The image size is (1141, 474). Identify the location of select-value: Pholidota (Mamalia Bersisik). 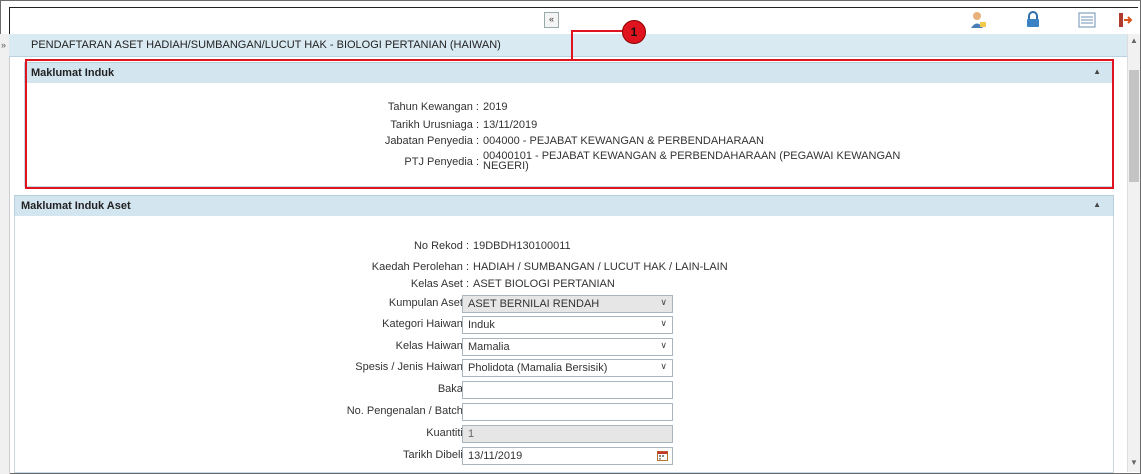
(538, 368).